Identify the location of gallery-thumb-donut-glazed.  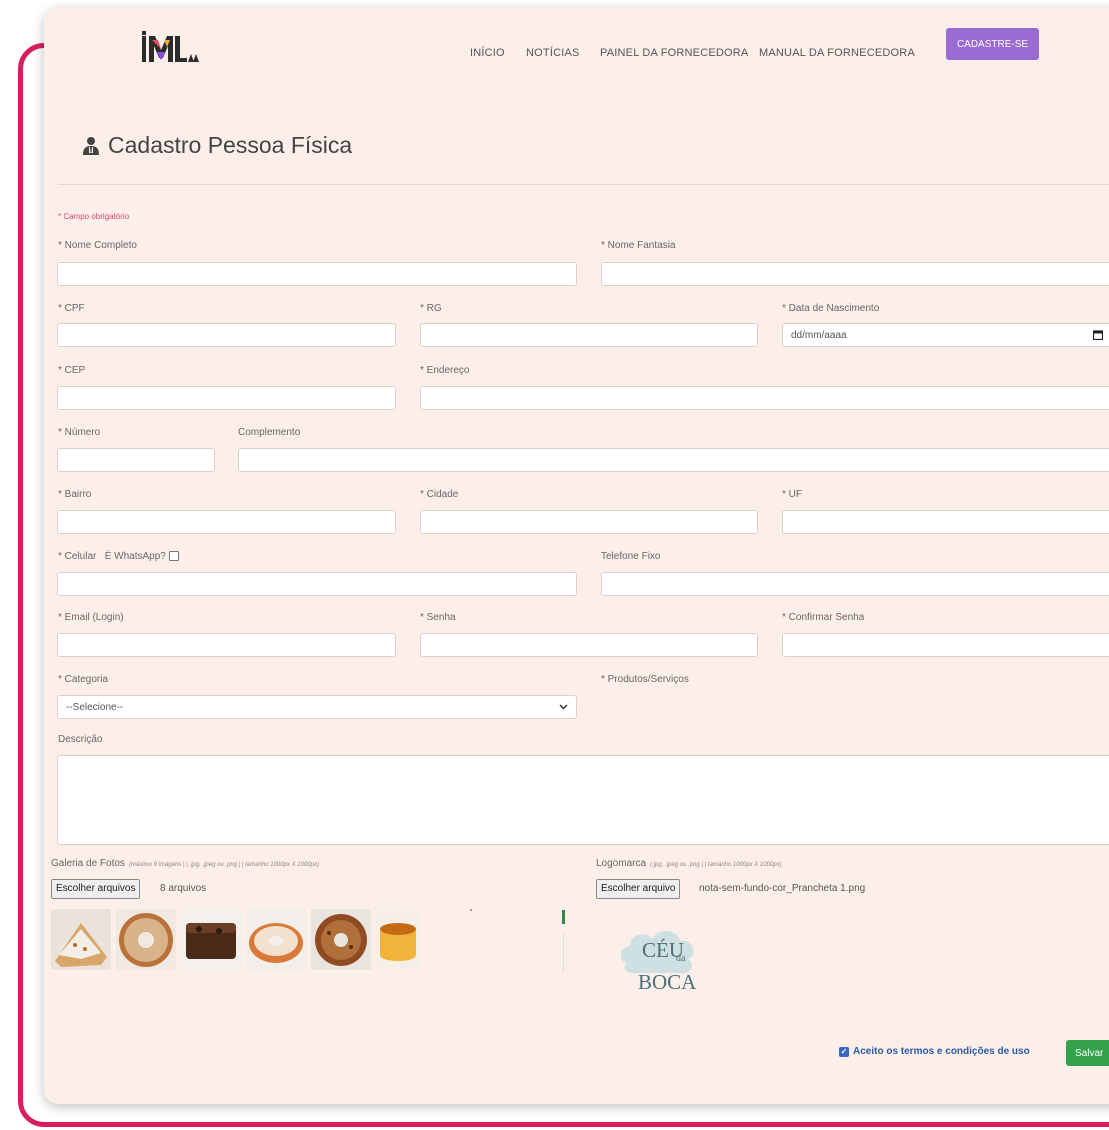
(276, 939).